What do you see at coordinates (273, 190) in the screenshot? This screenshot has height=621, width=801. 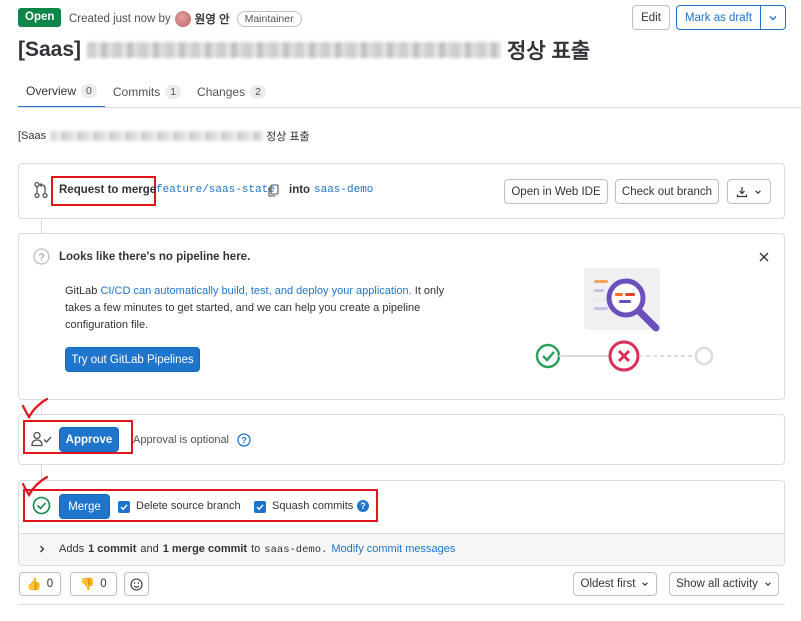 I see `copy-icon` at bounding box center [273, 190].